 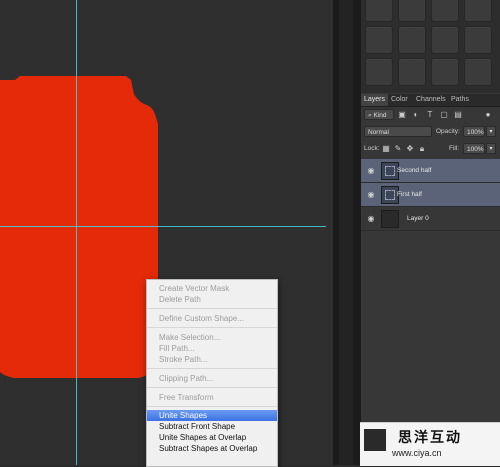 What do you see at coordinates (398, 149) in the screenshot?
I see `lock-image-icon: ✎` at bounding box center [398, 149].